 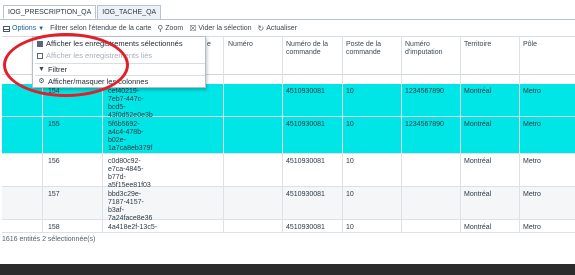 I want to click on column-header-poste-commande: Poste de la commande, so click(x=371, y=49).